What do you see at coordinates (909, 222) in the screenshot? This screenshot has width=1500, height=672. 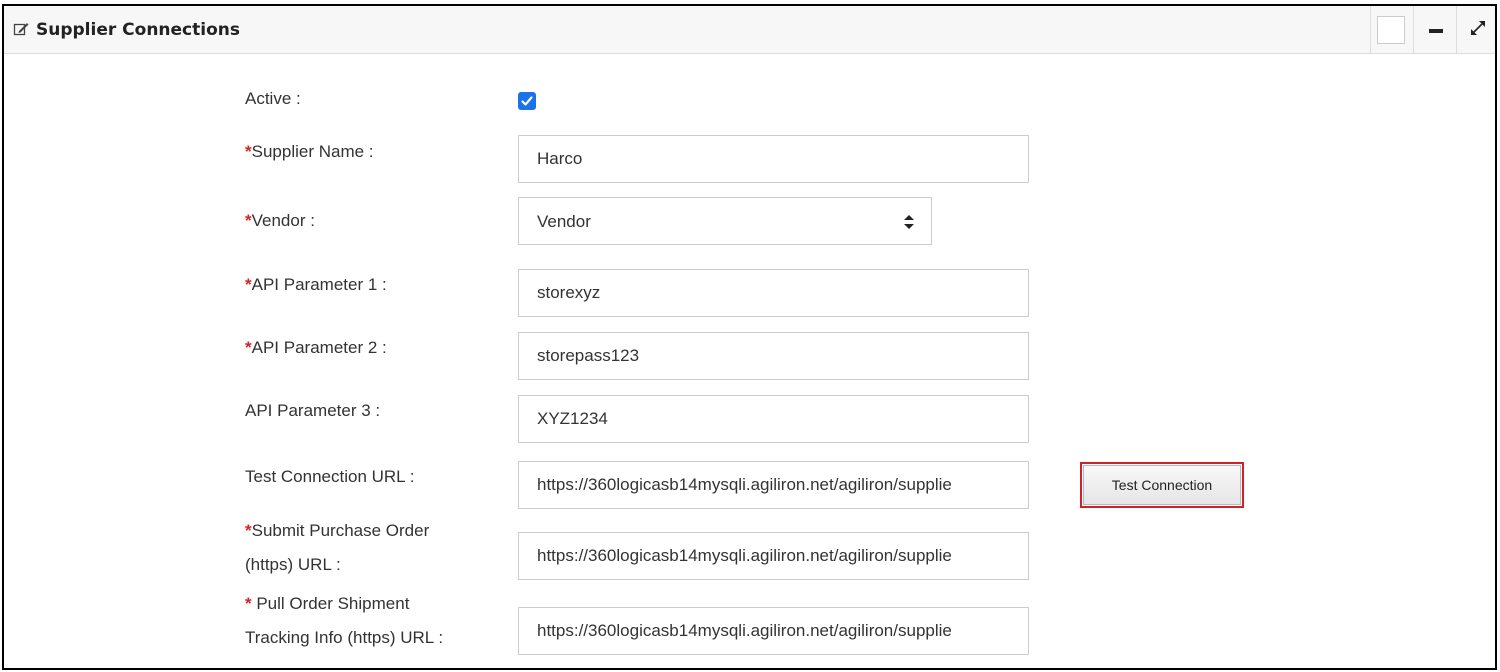 I see `select-arrows-icon` at bounding box center [909, 222].